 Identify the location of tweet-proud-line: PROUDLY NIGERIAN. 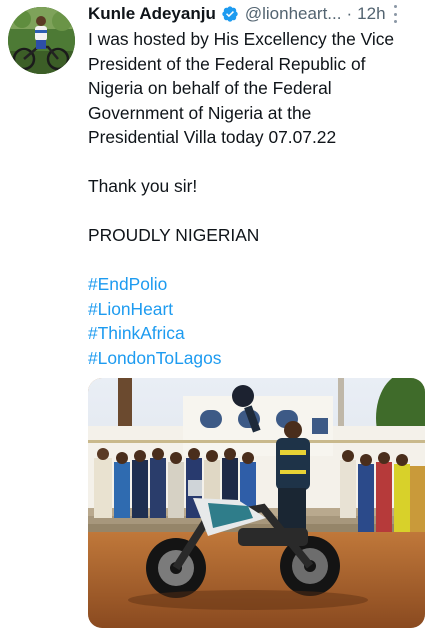
(174, 235).